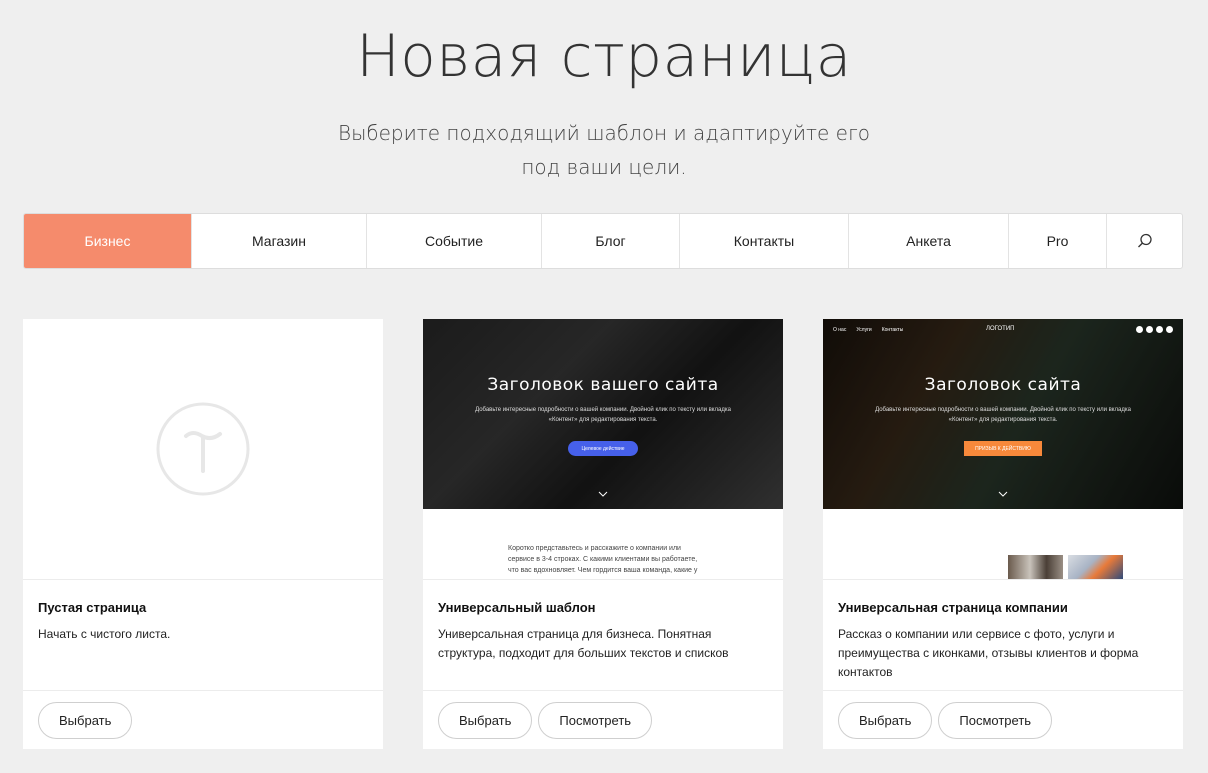 The width and height of the screenshot is (1208, 773). Describe the element at coordinates (1159, 329) in the screenshot. I see `instagram-icon` at that location.